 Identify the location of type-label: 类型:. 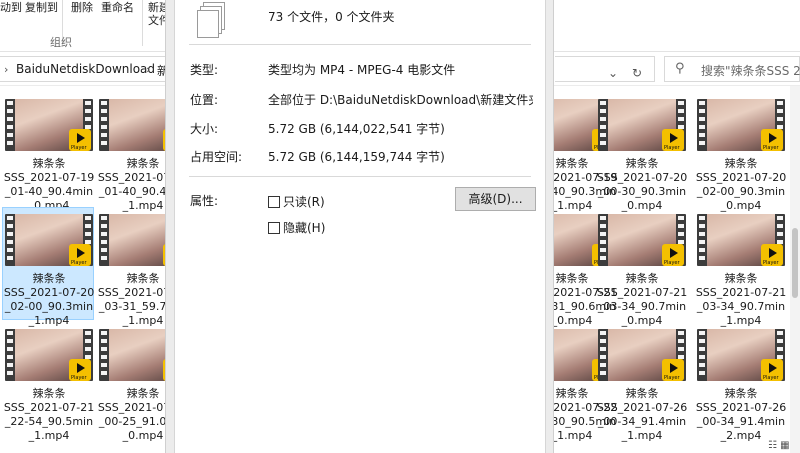
(204, 70).